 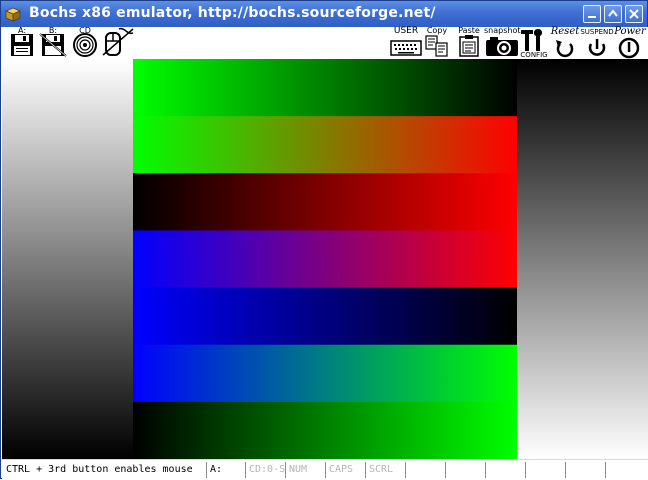 I want to click on power-icon, so click(x=629, y=48).